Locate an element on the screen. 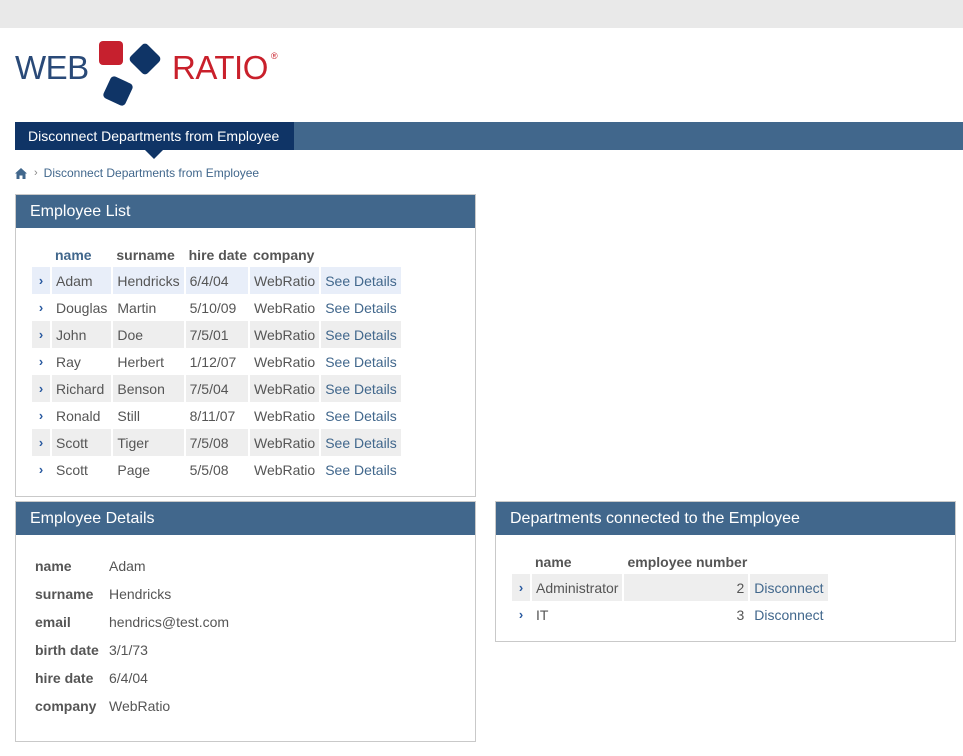 This screenshot has width=963, height=756. detail-row: birth date 3/1/73 is located at coordinates (132, 650).